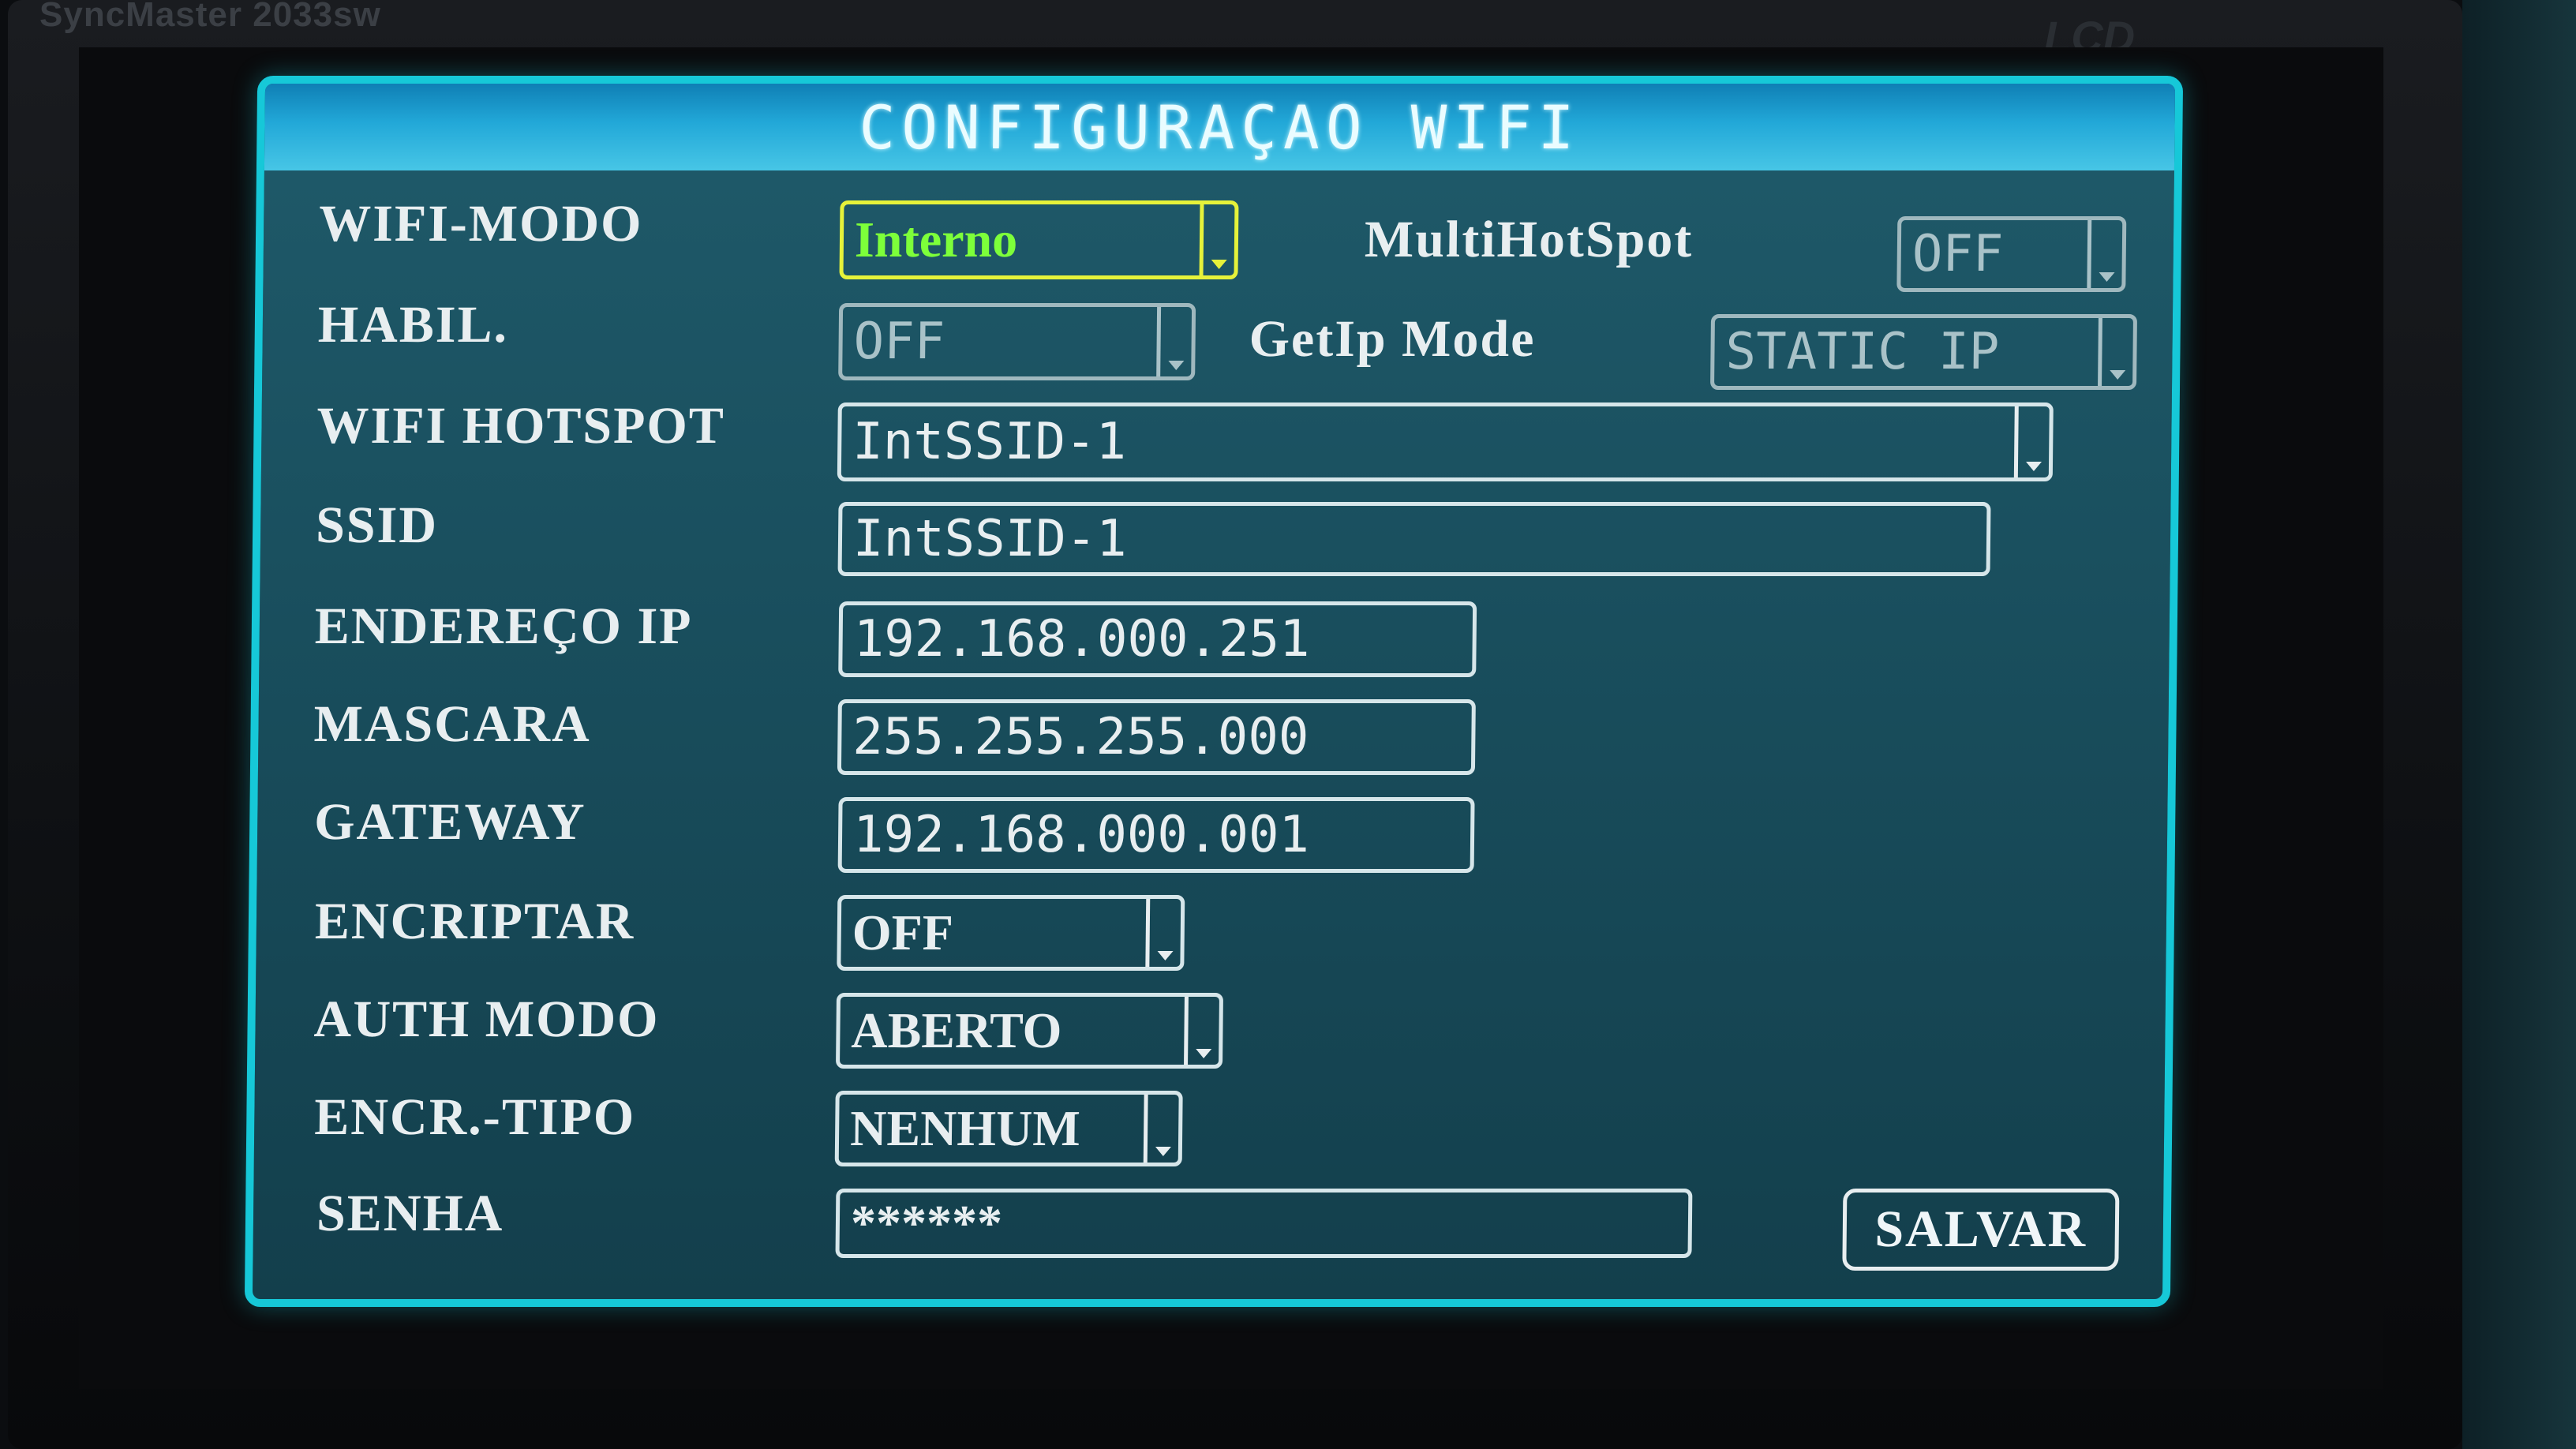 The height and width of the screenshot is (1449, 2576). What do you see at coordinates (1081, 835) in the screenshot?
I see `gateway-value: 192.168.000.001` at bounding box center [1081, 835].